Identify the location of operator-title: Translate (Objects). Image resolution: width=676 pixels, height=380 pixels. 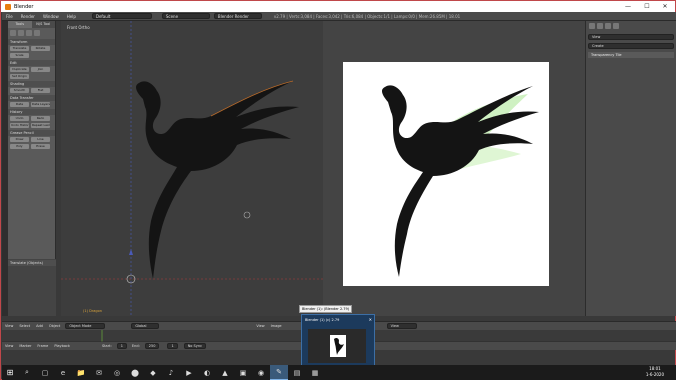
(32, 263).